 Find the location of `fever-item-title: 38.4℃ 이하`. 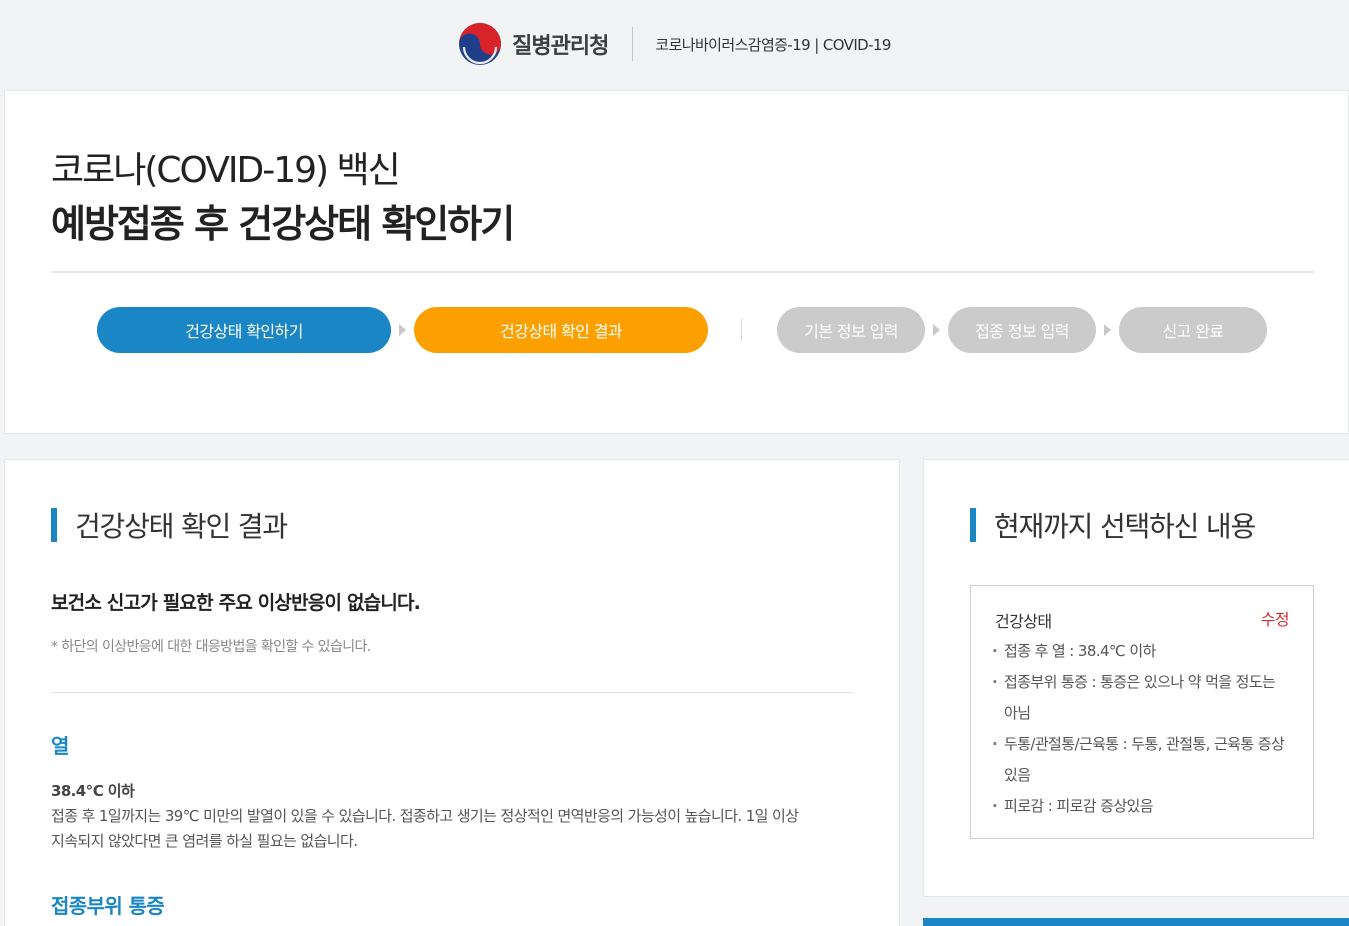

fever-item-title: 38.4℃ 이하 is located at coordinates (93, 791).